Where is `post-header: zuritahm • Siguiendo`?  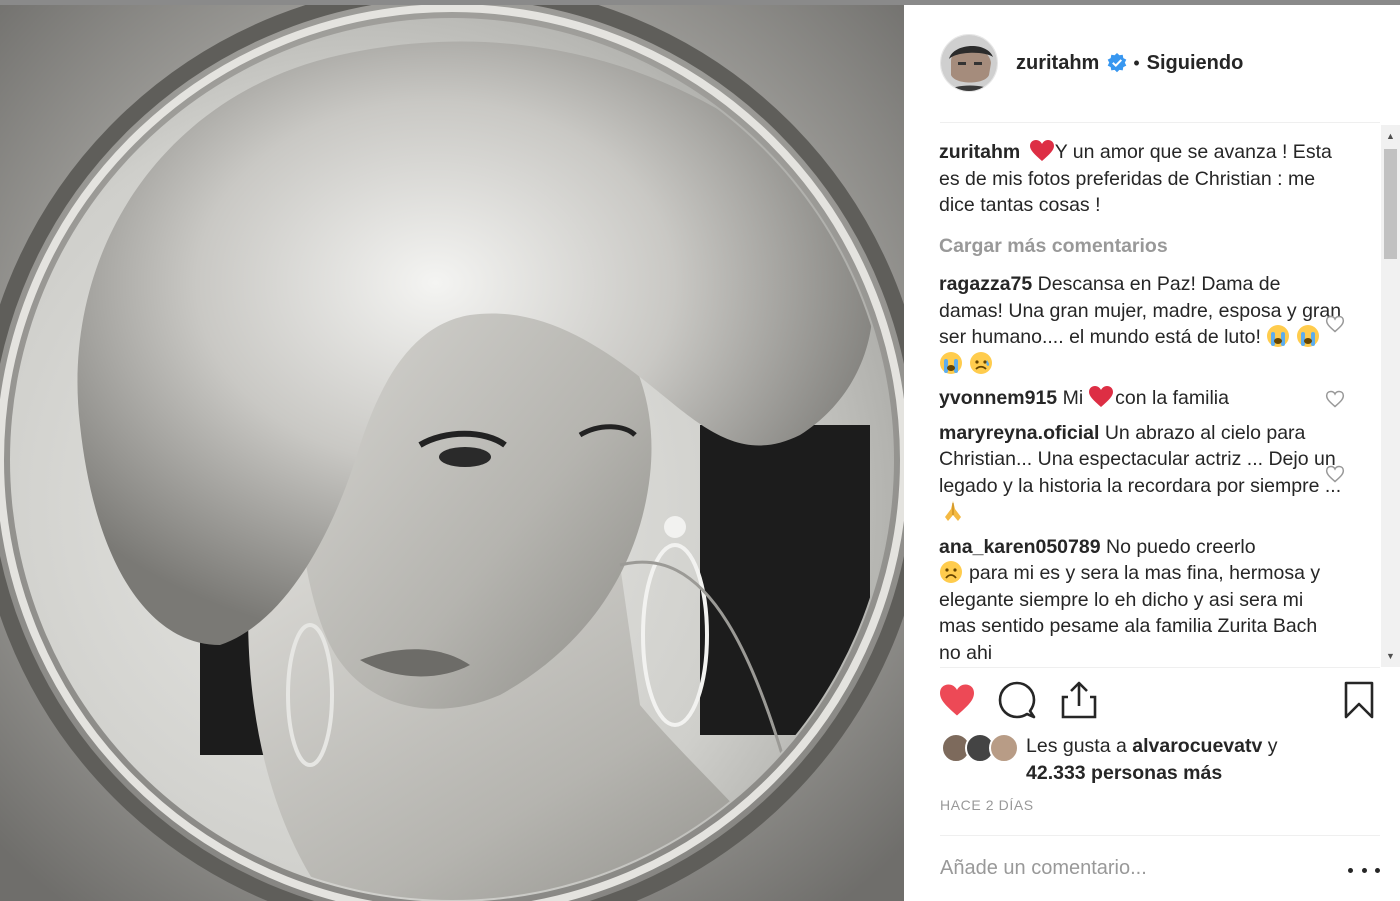
post-header: zuritahm • Siguiendo is located at coordinates (1160, 63).